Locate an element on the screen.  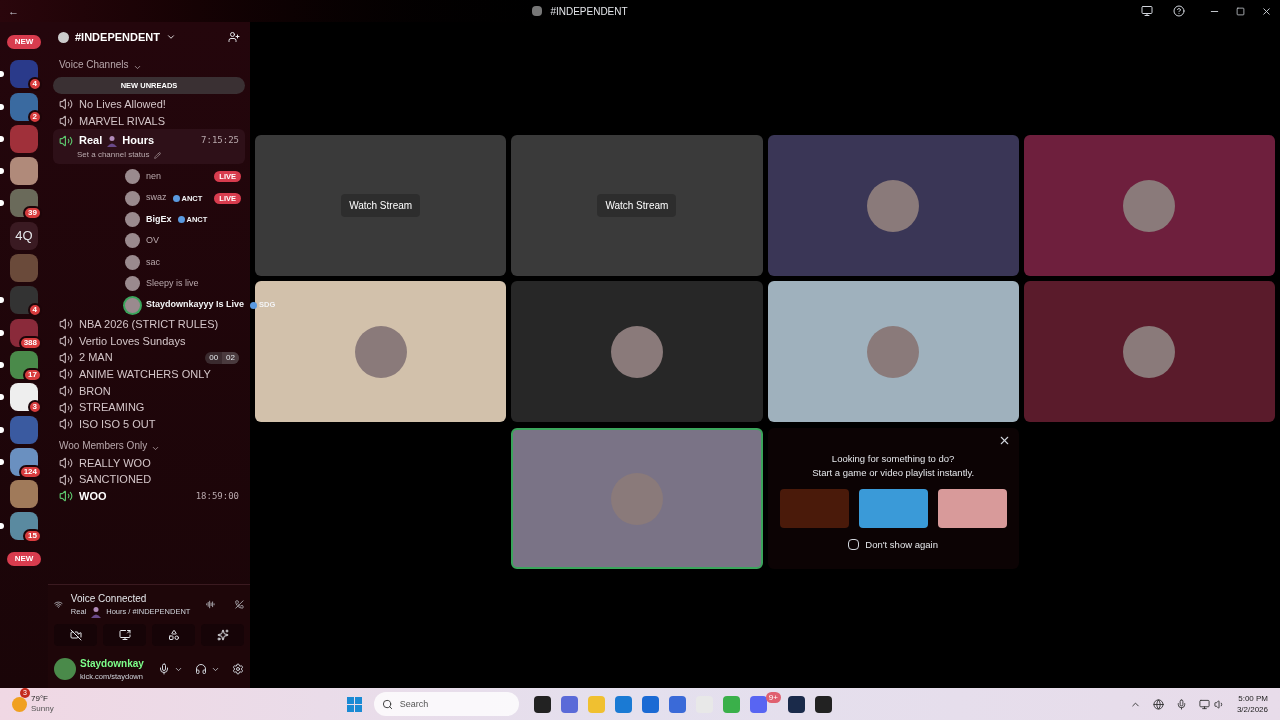
channel-name: ANIME WATCHERS ONLY is located at coordinates (145, 374).